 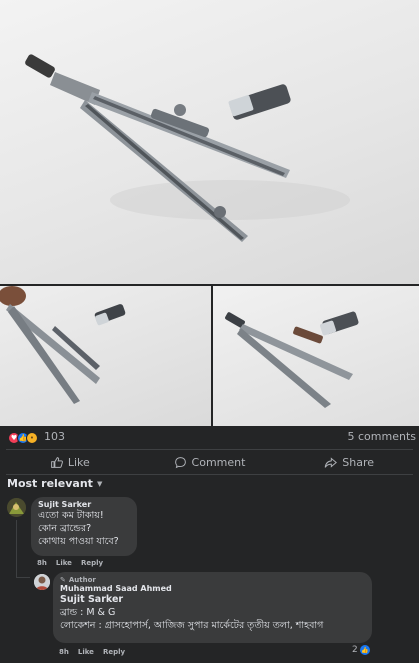 I want to click on reply-meta: 8h Like Reply, so click(x=92, y=652).